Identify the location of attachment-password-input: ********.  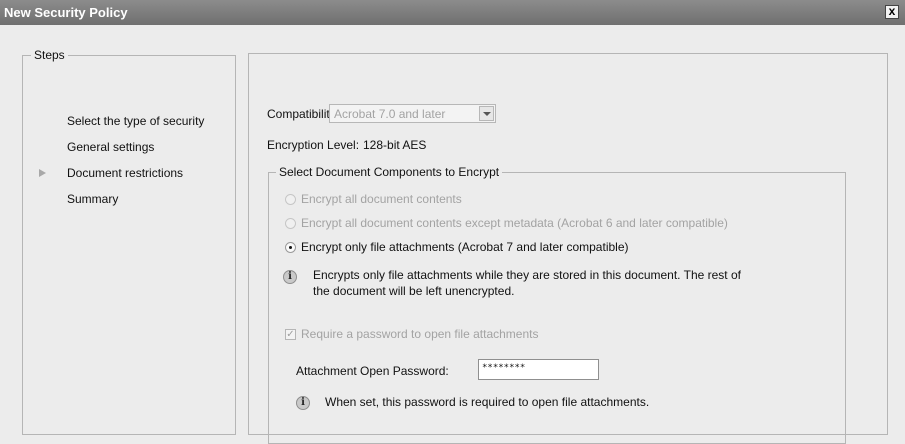
(538, 369).